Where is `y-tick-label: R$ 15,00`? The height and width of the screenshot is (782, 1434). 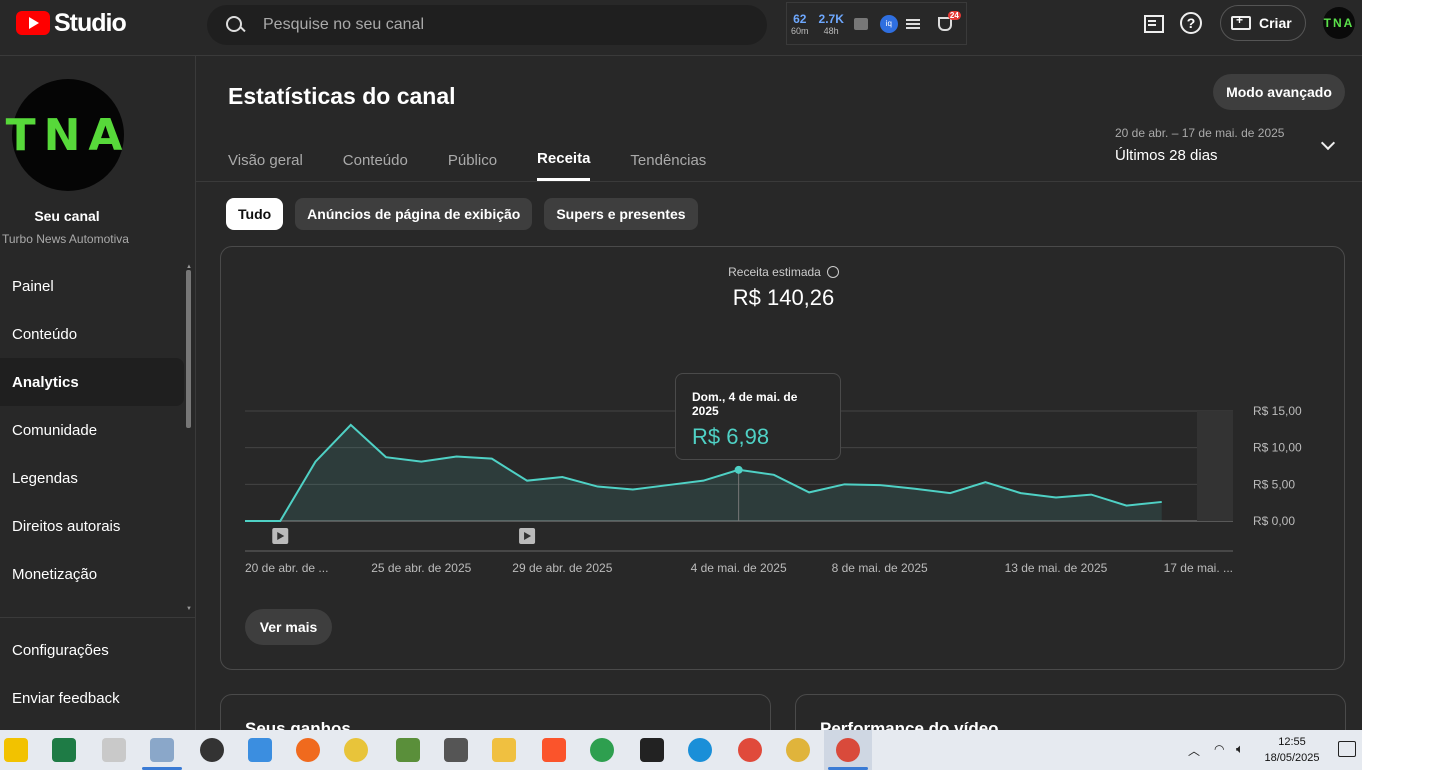
y-tick-label: R$ 15,00 is located at coordinates (1277, 411).